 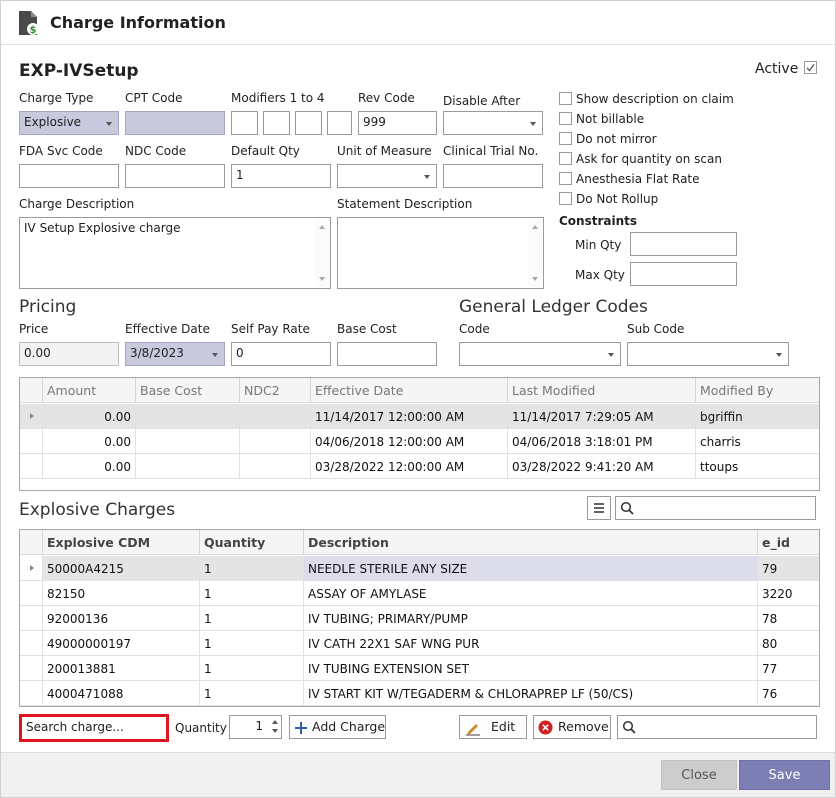 I want to click on gl-sub-code-label: Sub Code, so click(x=656, y=329).